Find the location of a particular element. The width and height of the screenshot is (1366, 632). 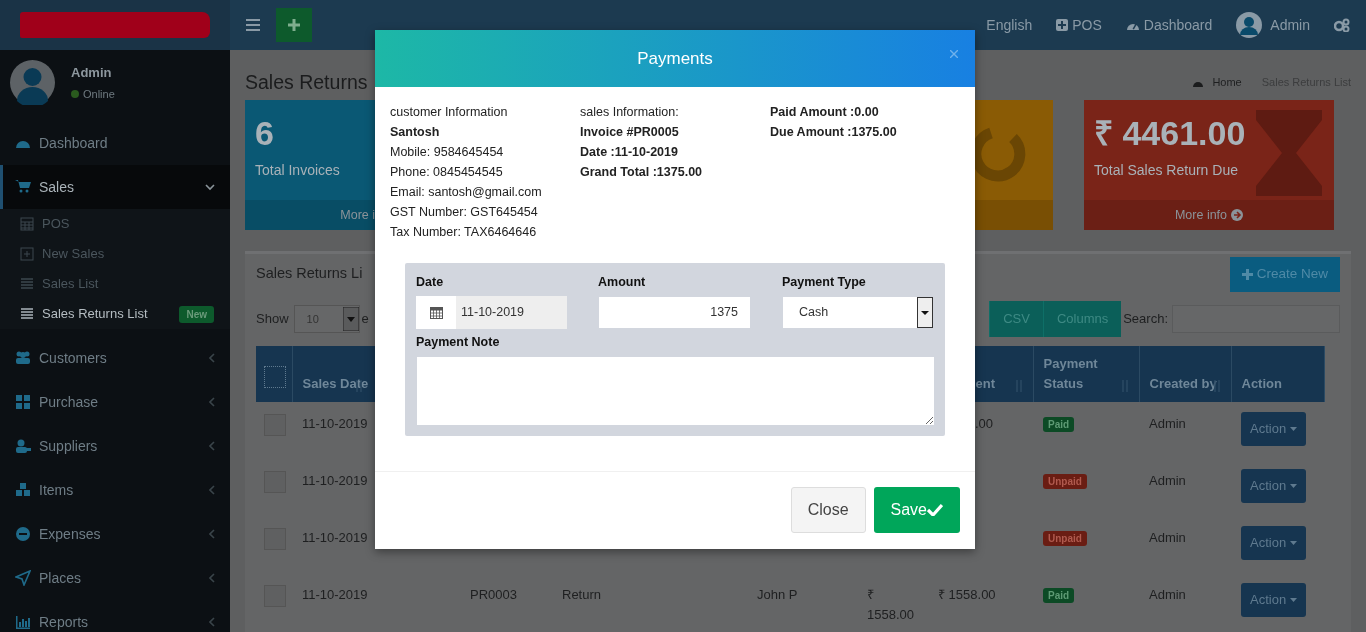

field-label: Payment Note is located at coordinates (458, 342).